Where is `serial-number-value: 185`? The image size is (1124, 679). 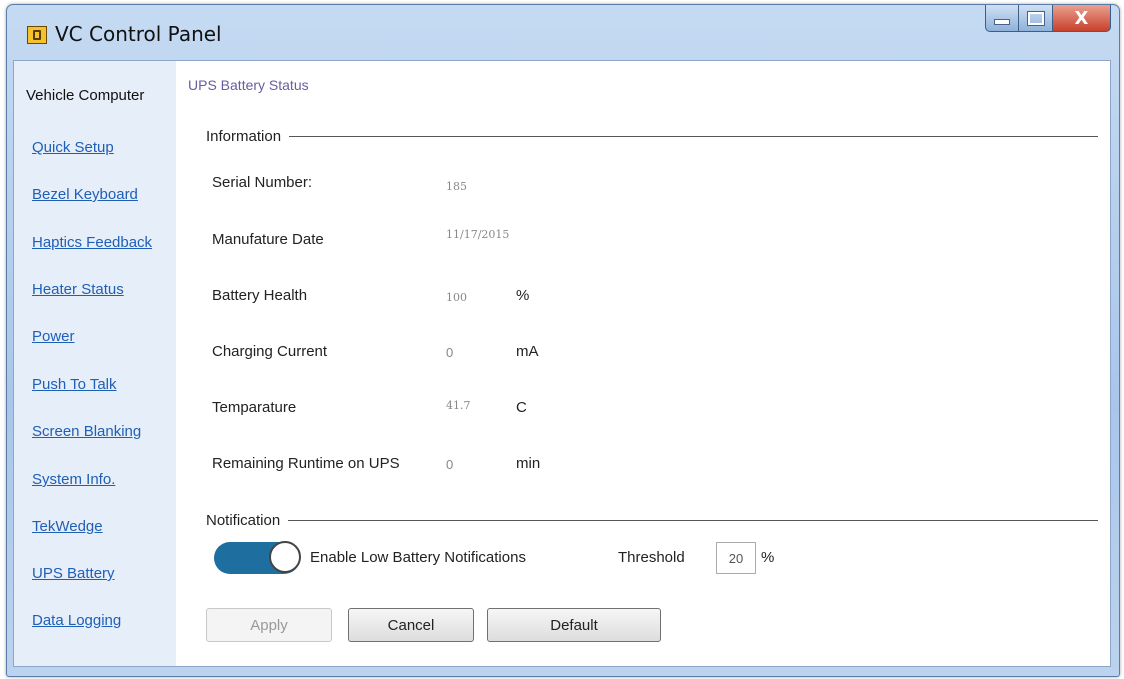
serial-number-value: 185 is located at coordinates (456, 186).